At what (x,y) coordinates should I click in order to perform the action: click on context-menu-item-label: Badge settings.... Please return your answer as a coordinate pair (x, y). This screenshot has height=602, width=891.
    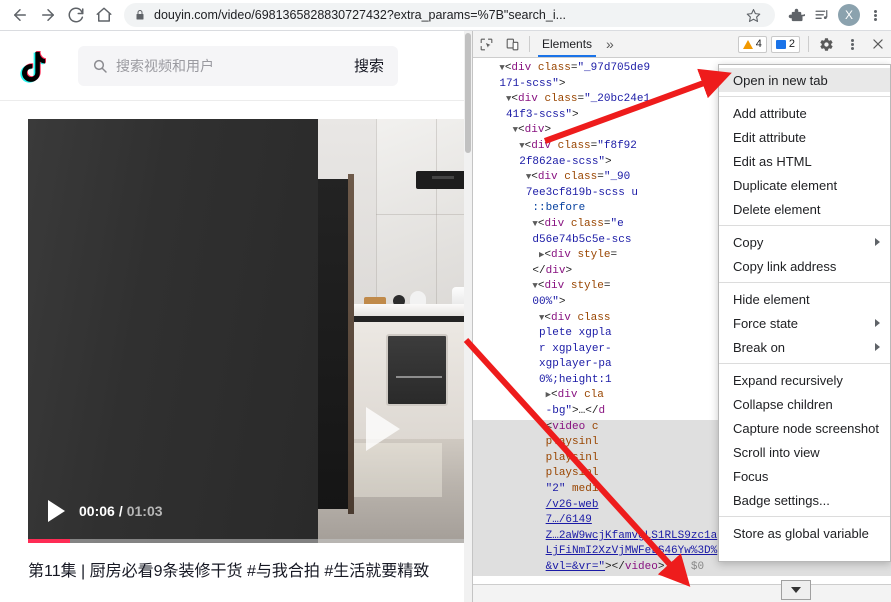
    Looking at the image, I should click on (781, 500).